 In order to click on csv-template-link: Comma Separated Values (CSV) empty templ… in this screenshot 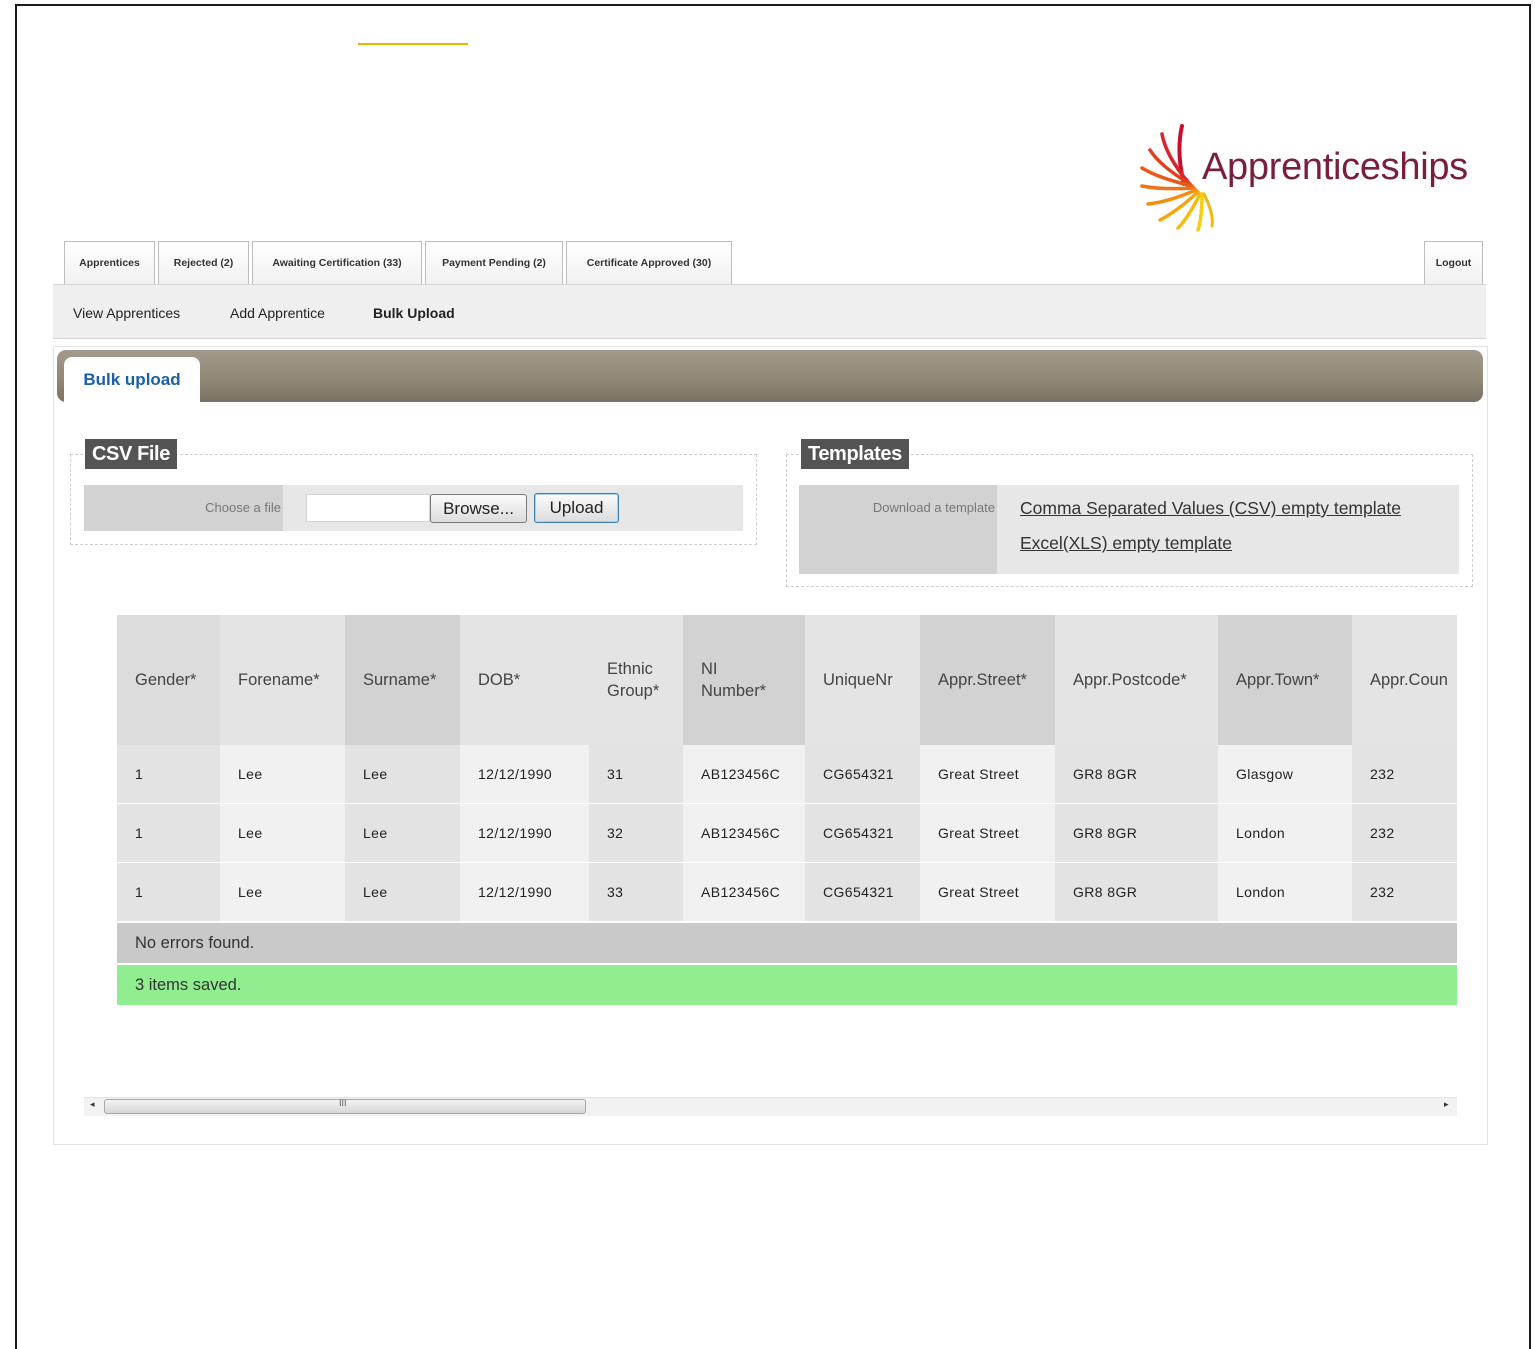, I will do `click(1210, 508)`.